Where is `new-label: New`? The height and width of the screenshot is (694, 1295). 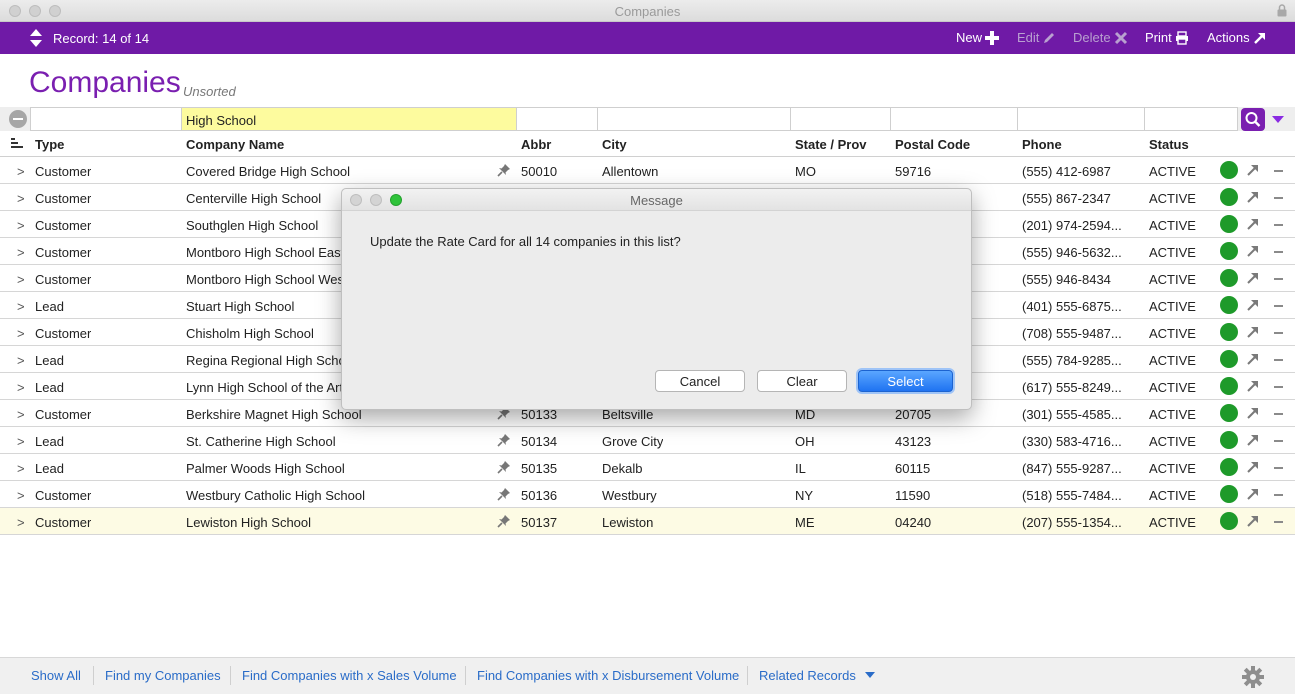 new-label: New is located at coordinates (969, 37).